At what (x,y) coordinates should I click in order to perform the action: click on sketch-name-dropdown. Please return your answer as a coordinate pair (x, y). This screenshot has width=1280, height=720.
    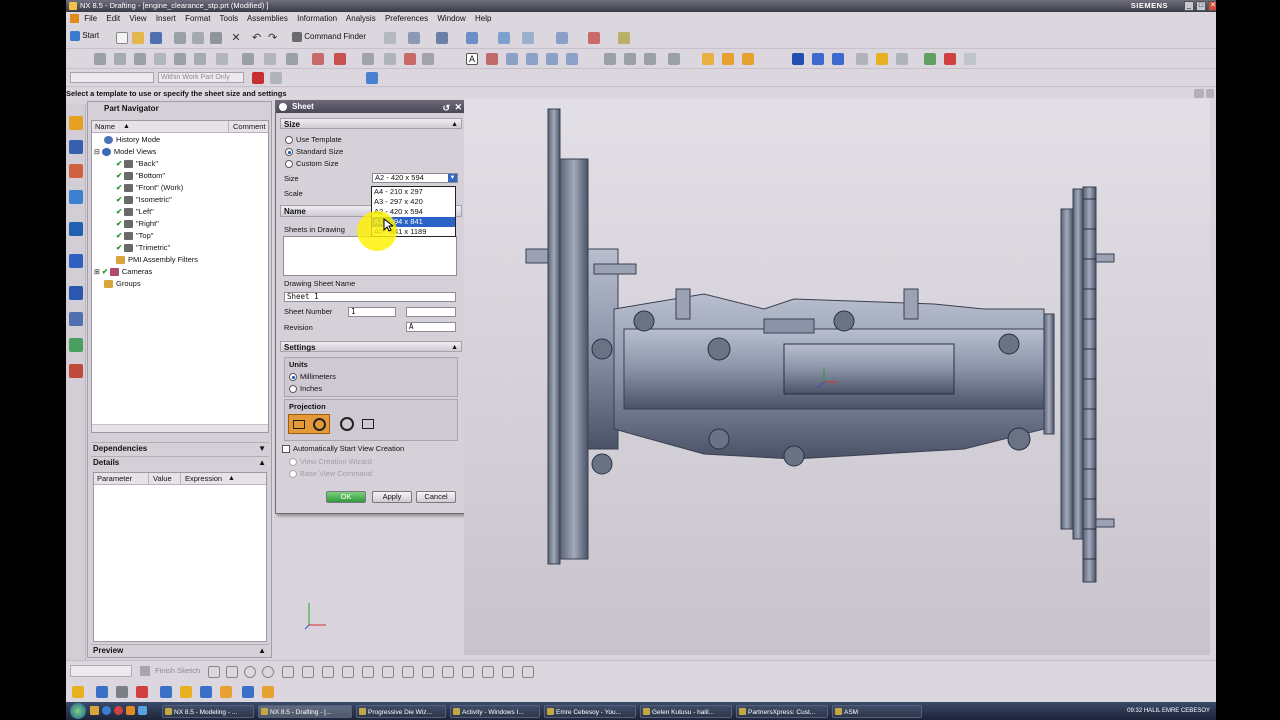
    Looking at the image, I should click on (101, 671).